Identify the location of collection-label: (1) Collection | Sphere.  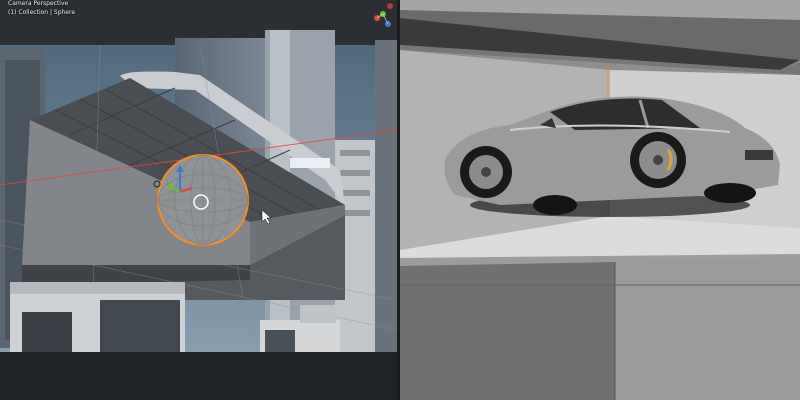
(42, 12).